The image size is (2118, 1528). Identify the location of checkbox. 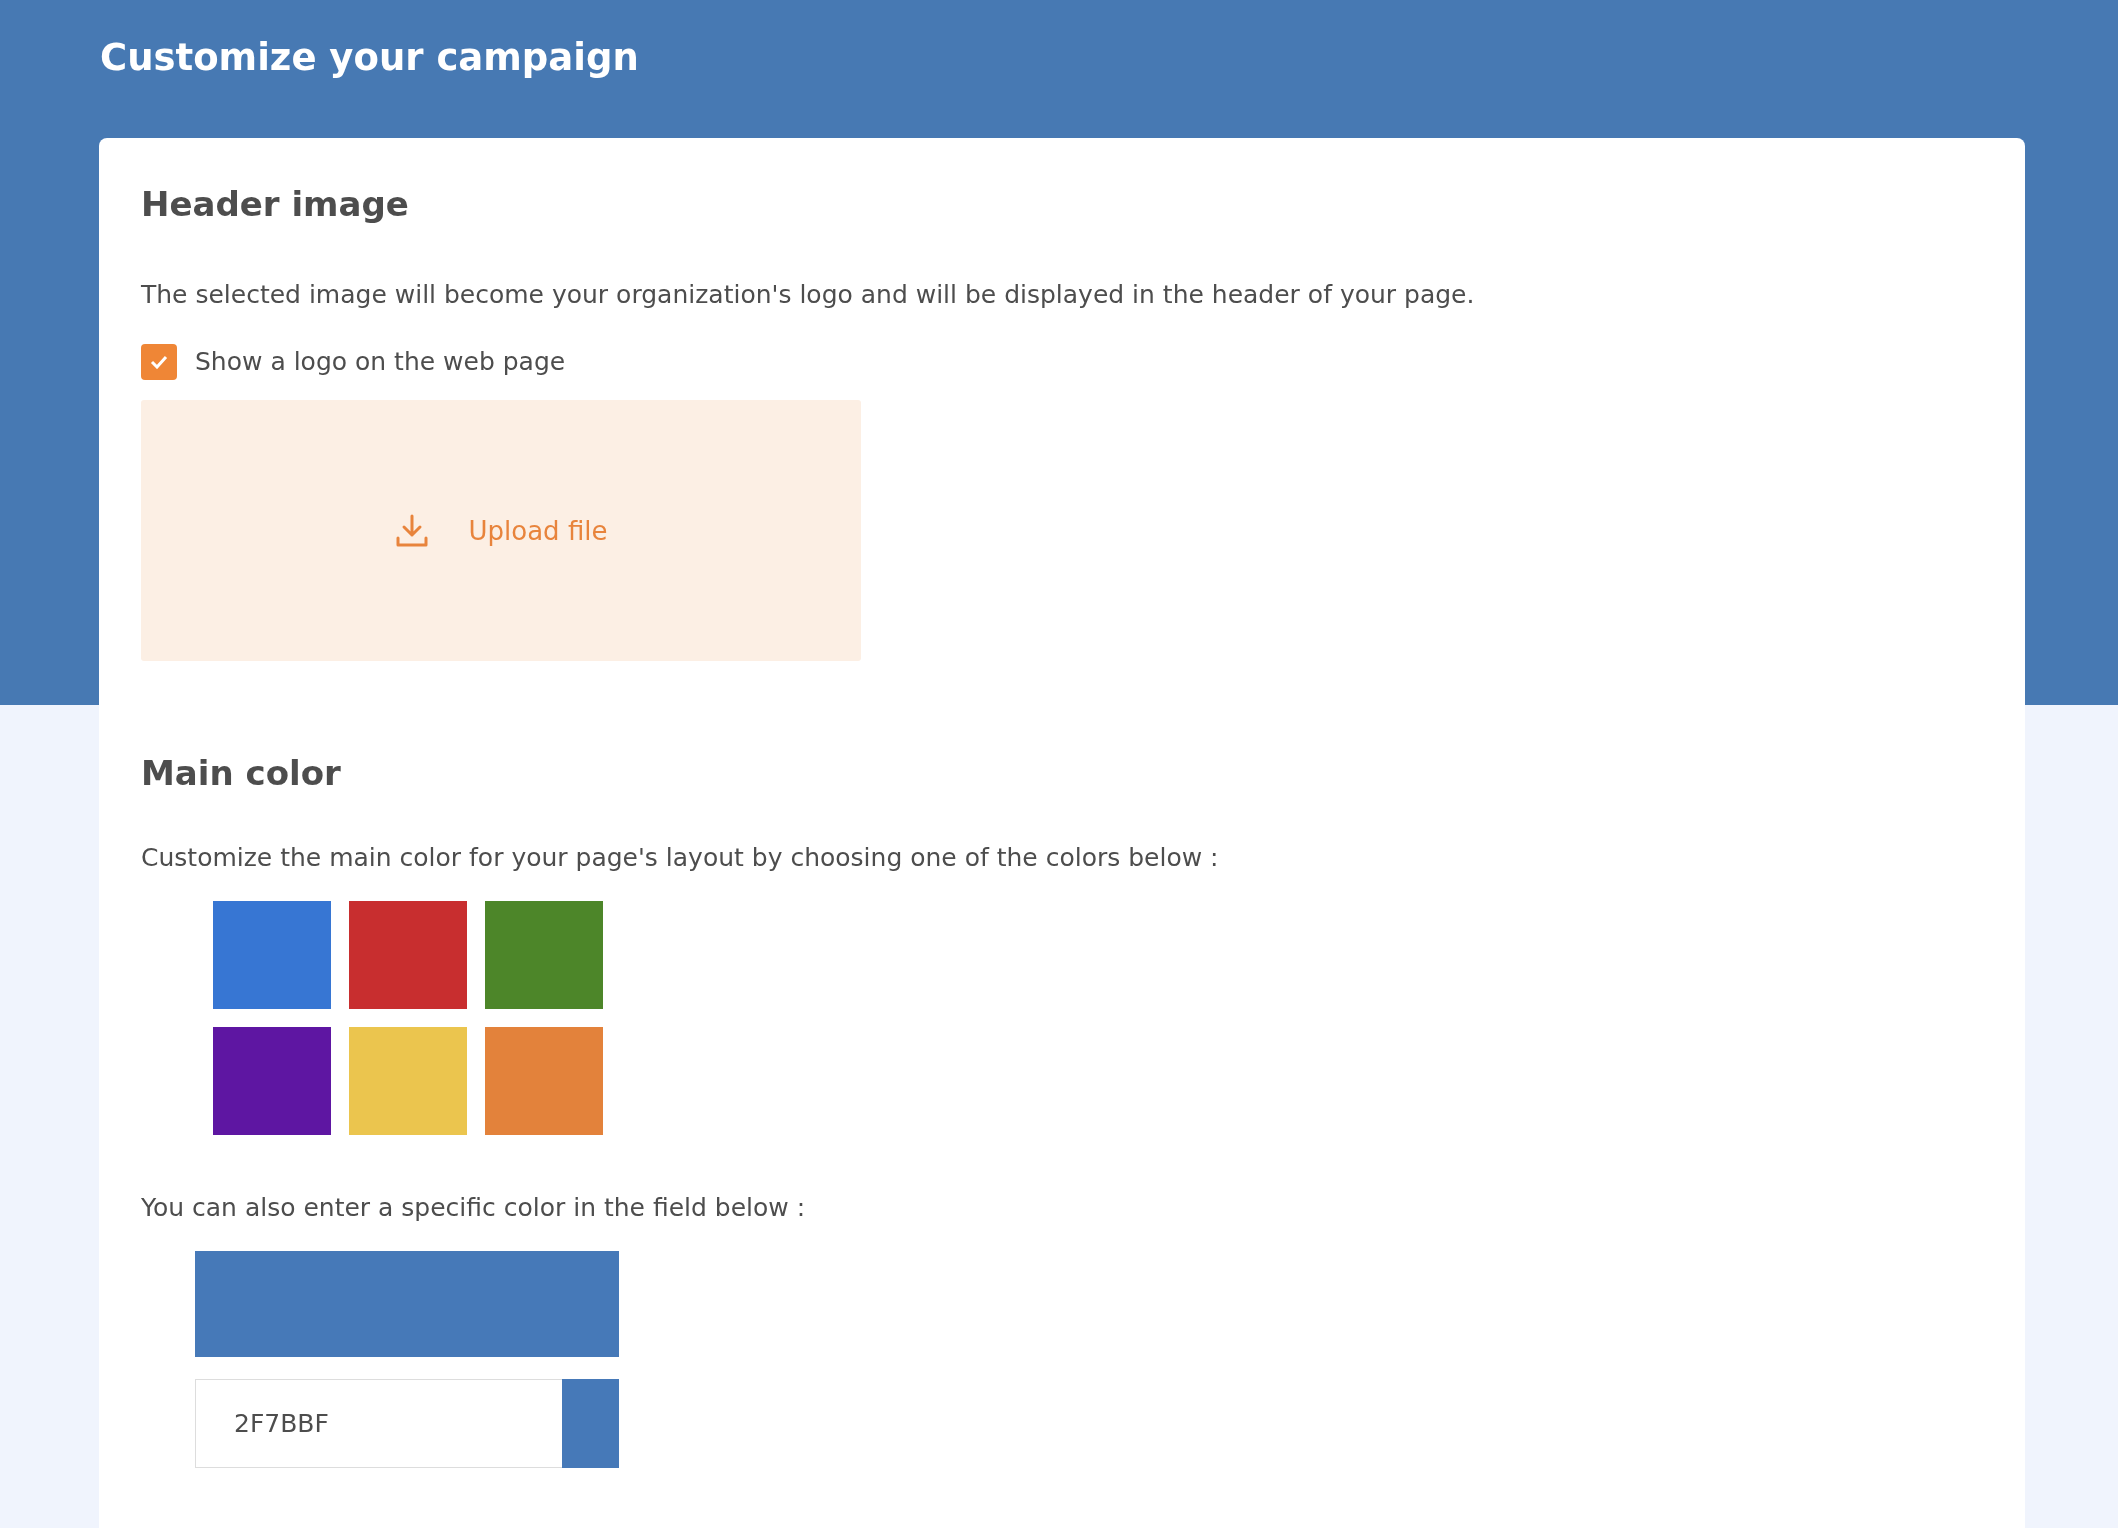
(159, 362).